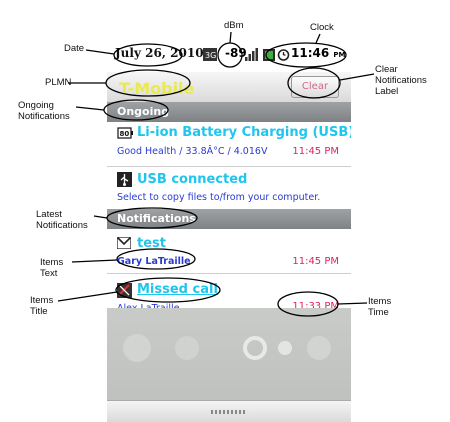 Image resolution: width=450 pixels, height=422 pixels. Describe the element at coordinates (58, 82) in the screenshot. I see `annotation-plmn: PLMN` at that location.